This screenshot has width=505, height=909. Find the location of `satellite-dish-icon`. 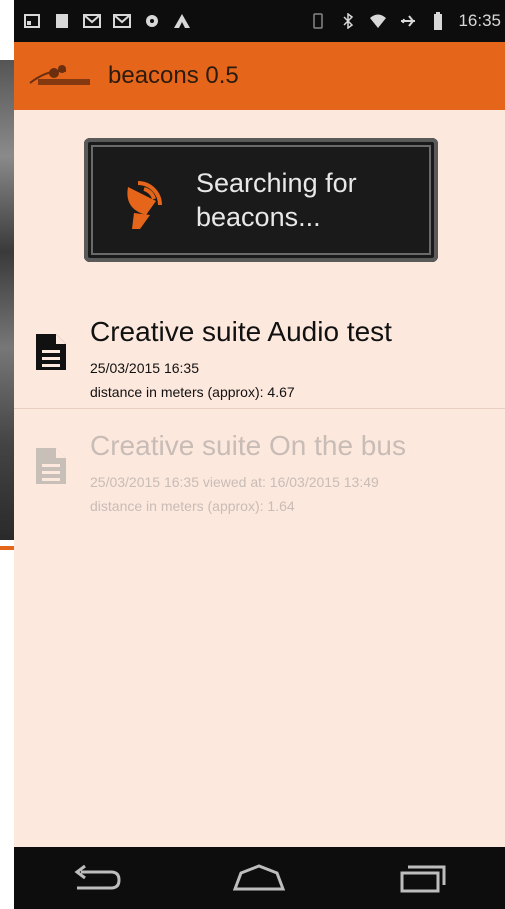

satellite-dish-icon is located at coordinates (144, 205).